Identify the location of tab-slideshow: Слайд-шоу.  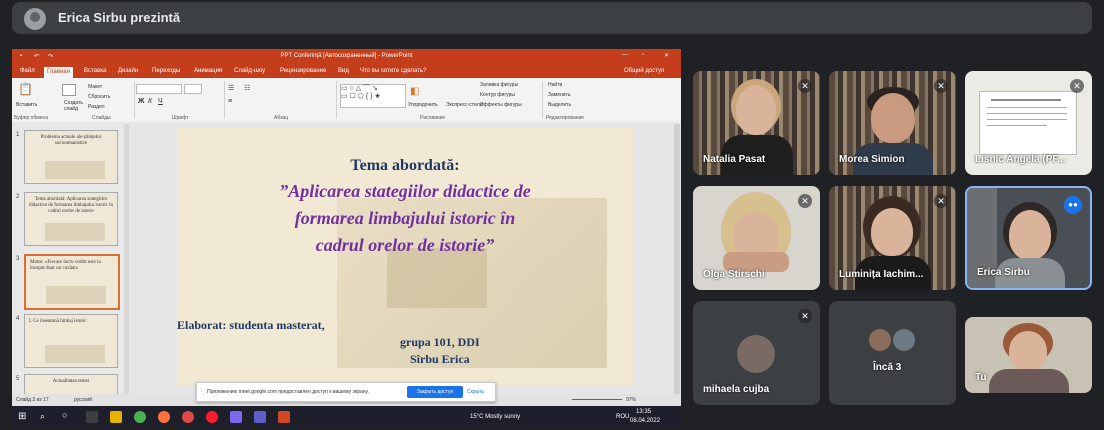
(249, 71).